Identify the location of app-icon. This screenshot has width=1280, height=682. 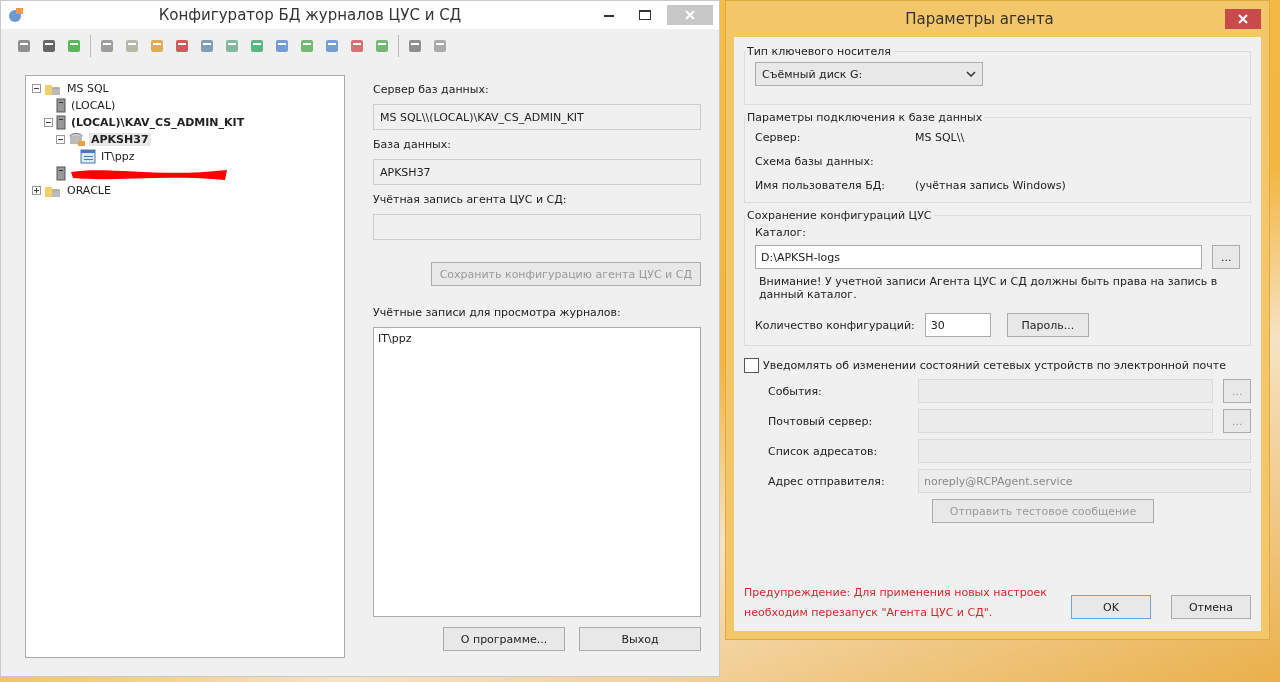
(16, 15).